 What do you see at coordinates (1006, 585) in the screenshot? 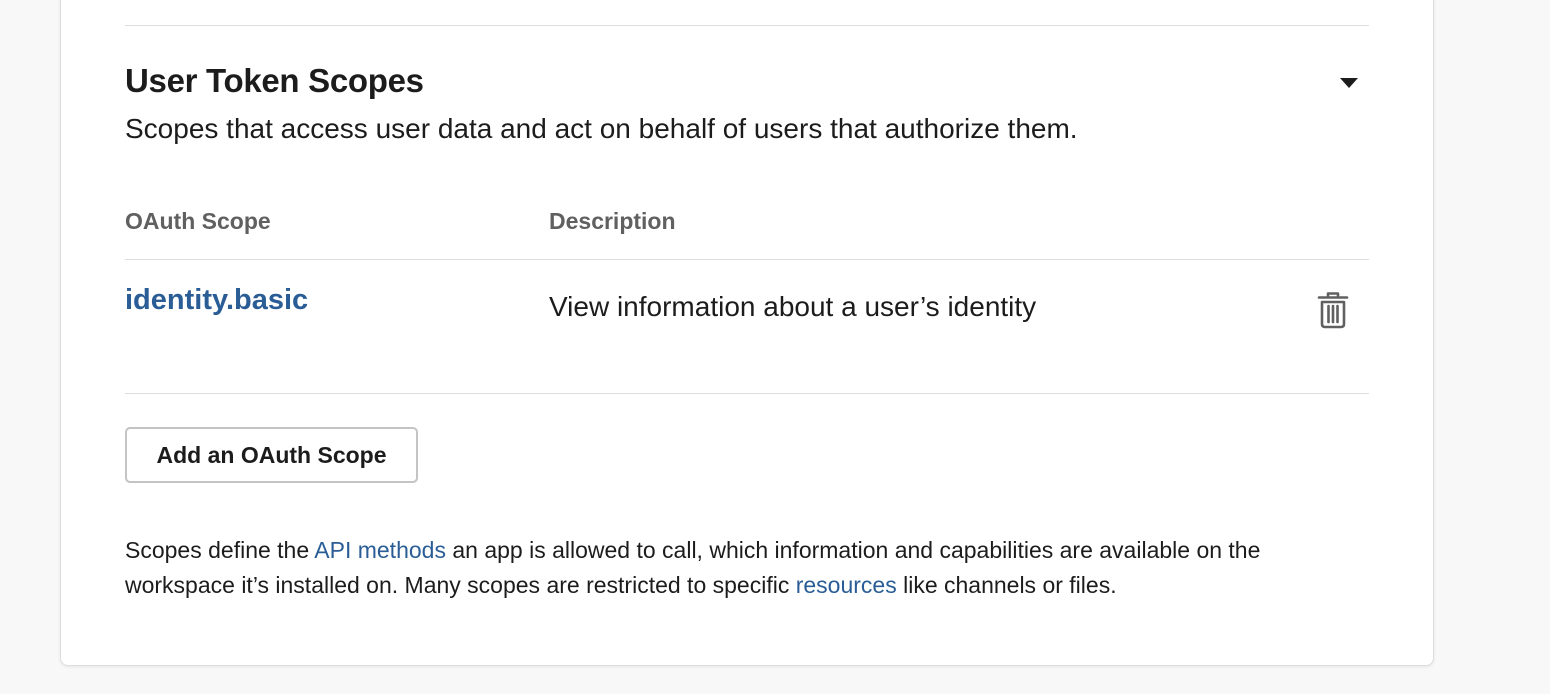
I see `footnote-text-3: like channels or files.` at bounding box center [1006, 585].